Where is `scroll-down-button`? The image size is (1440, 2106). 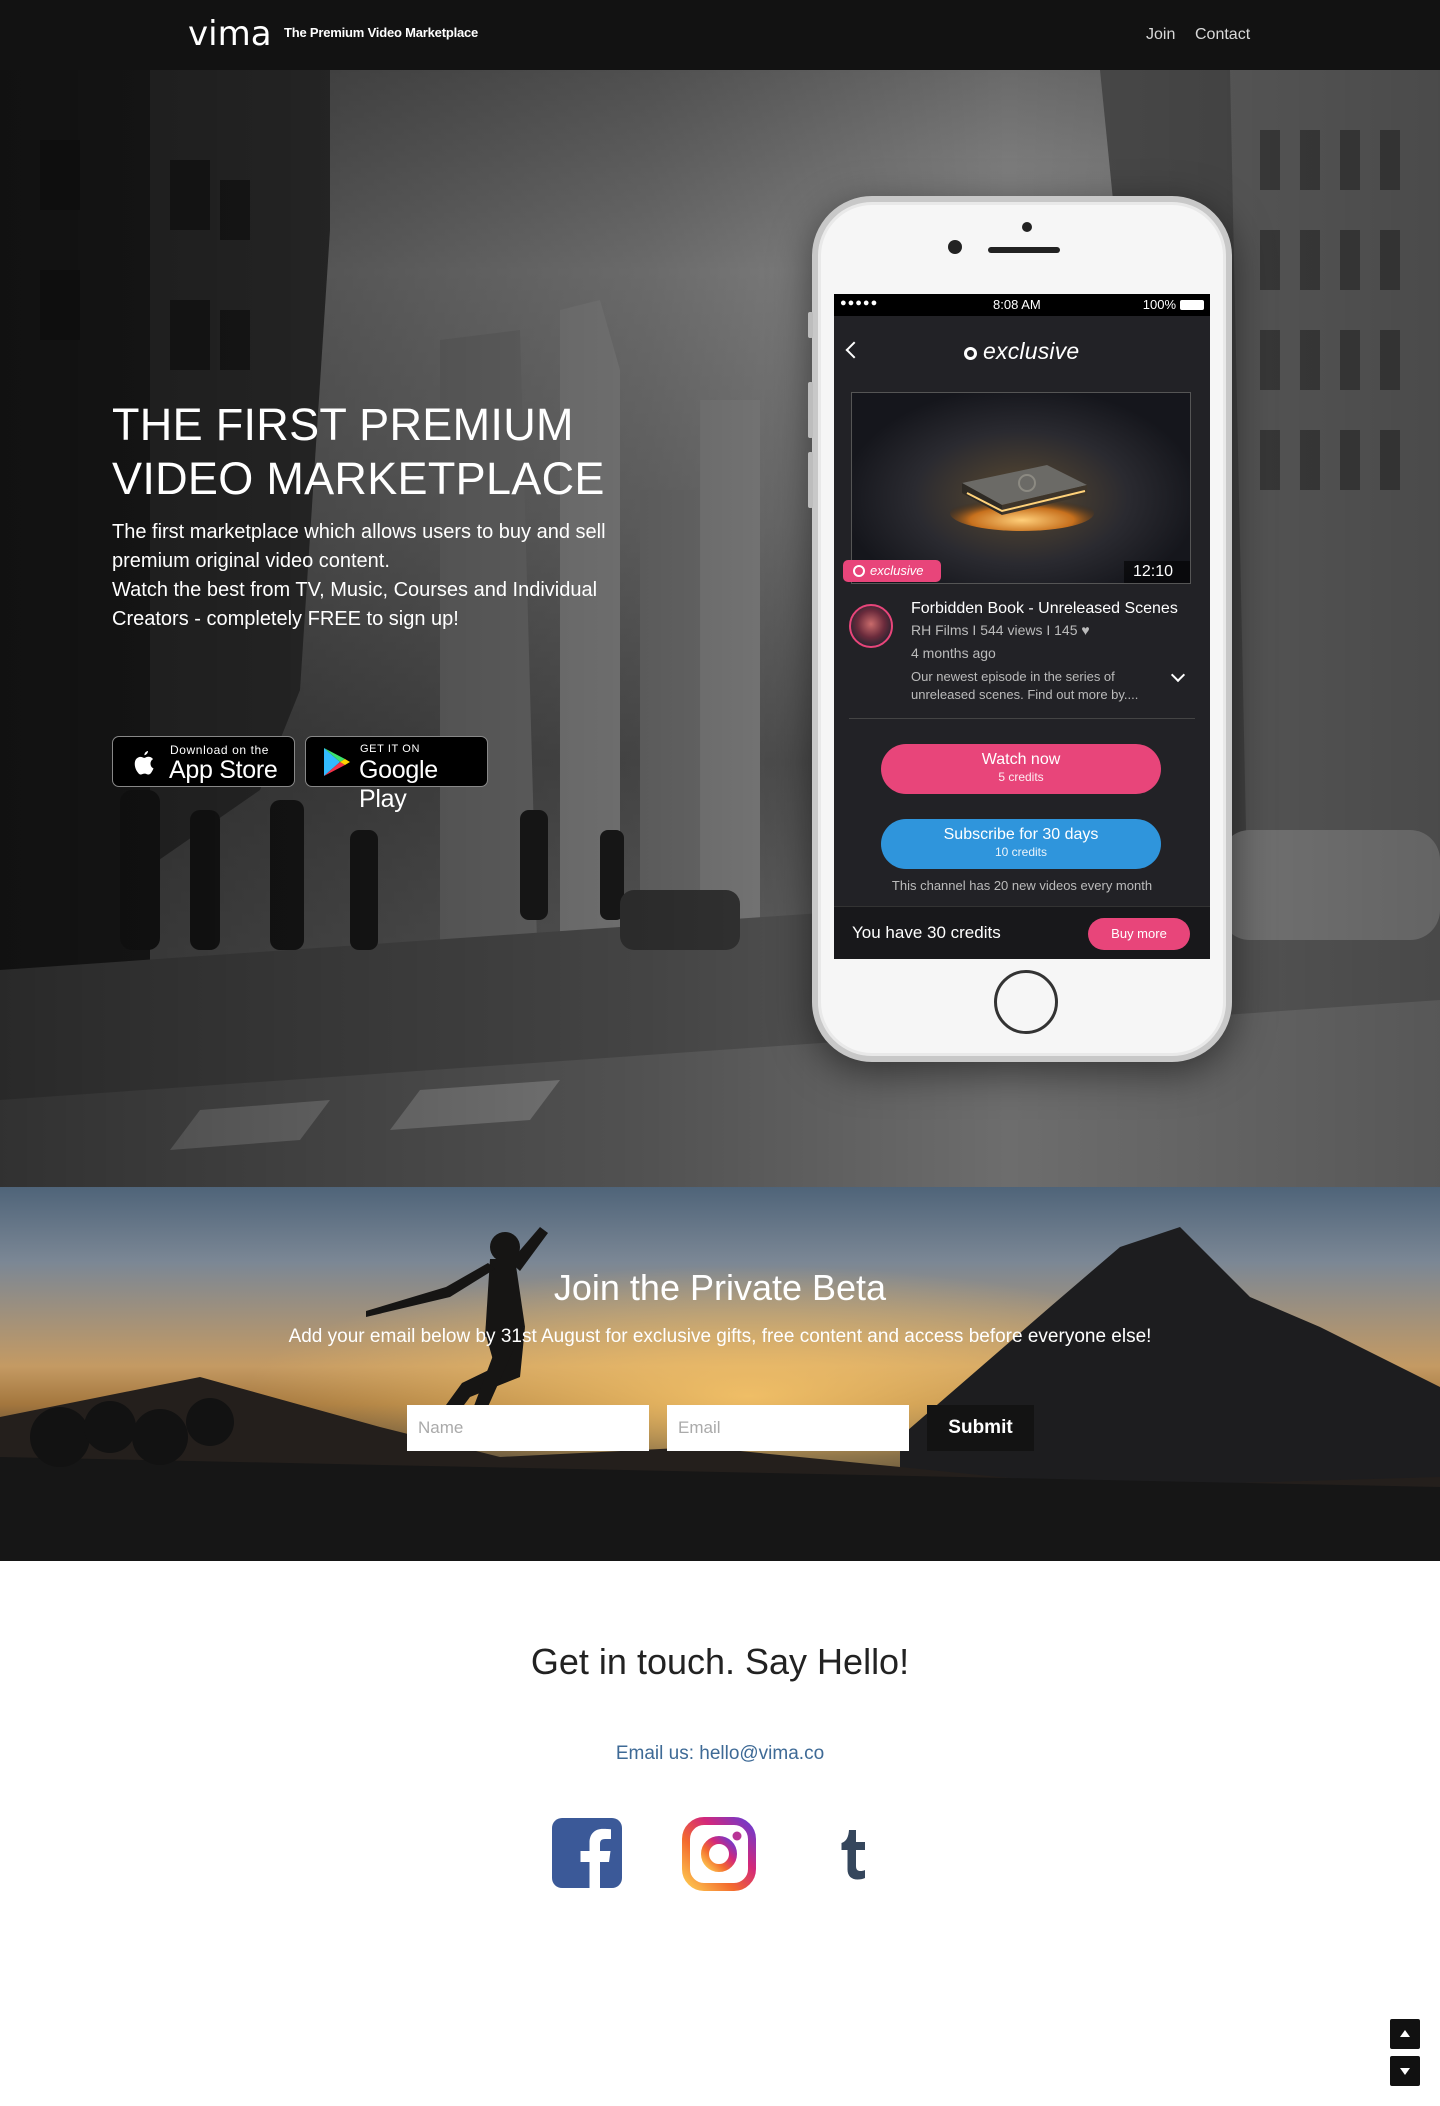
scroll-down-button is located at coordinates (1405, 2071).